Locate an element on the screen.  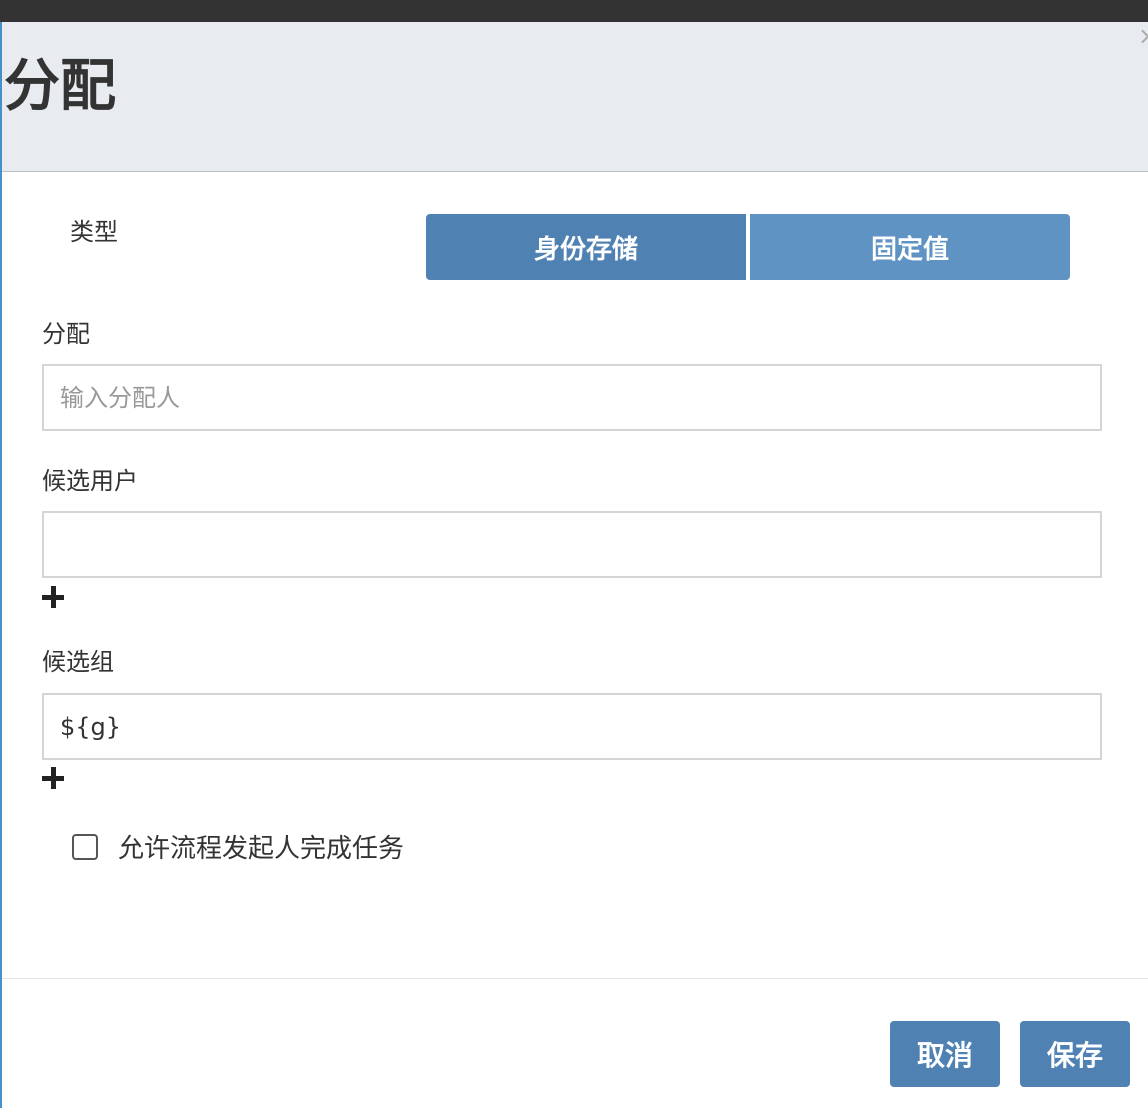
window-top-bar is located at coordinates (574, 11).